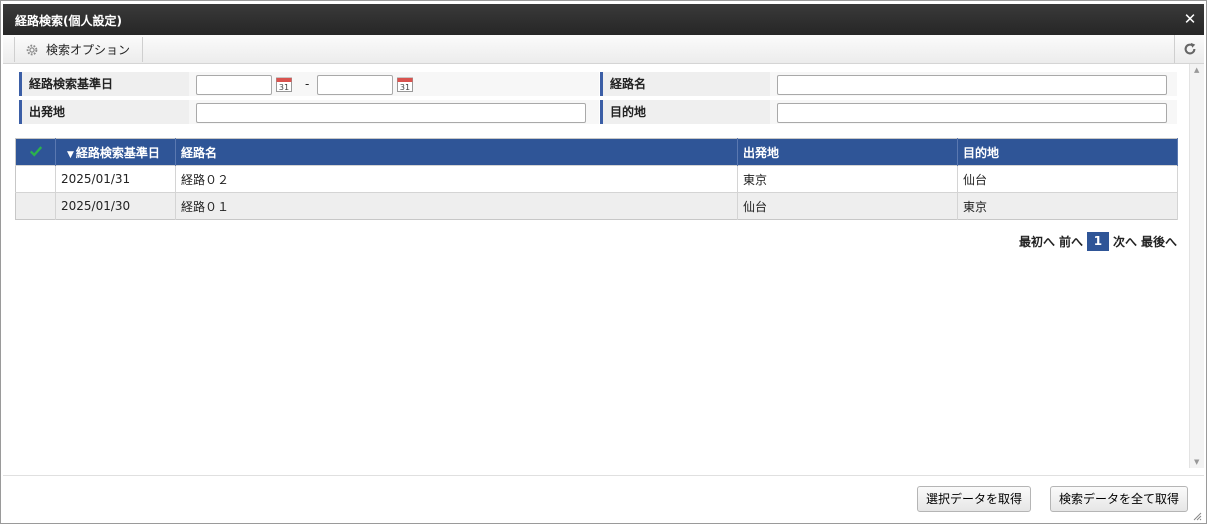 This screenshot has width=1207, height=524. What do you see at coordinates (685, 84) in the screenshot?
I see `route-name-label: 経路名` at bounding box center [685, 84].